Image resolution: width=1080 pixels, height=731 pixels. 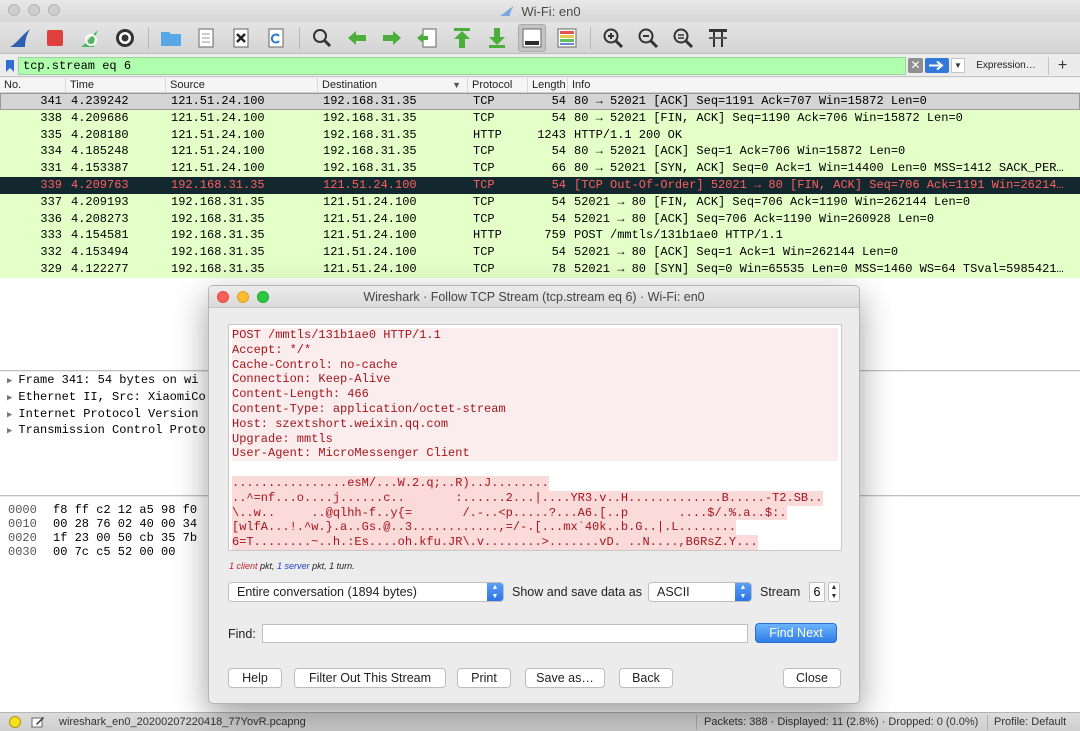 I want to click on packet-cell-no: 341, so click(x=51, y=101).